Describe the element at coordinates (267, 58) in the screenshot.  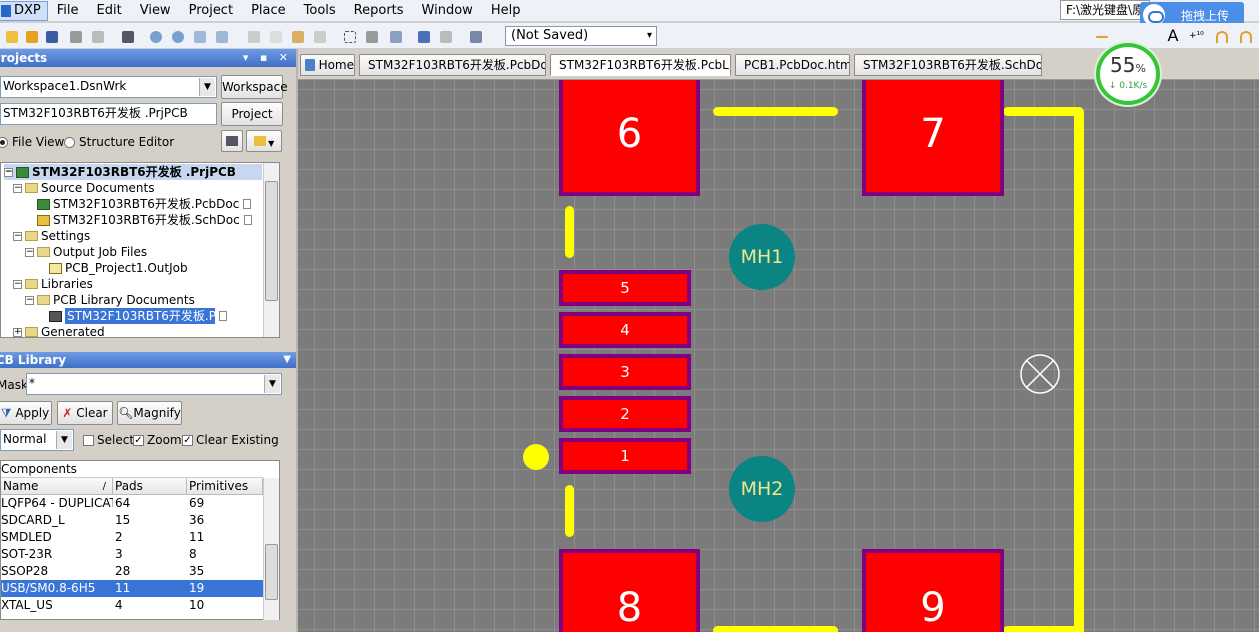
I see `panel-controls: ▾ ▪ ✕` at that location.